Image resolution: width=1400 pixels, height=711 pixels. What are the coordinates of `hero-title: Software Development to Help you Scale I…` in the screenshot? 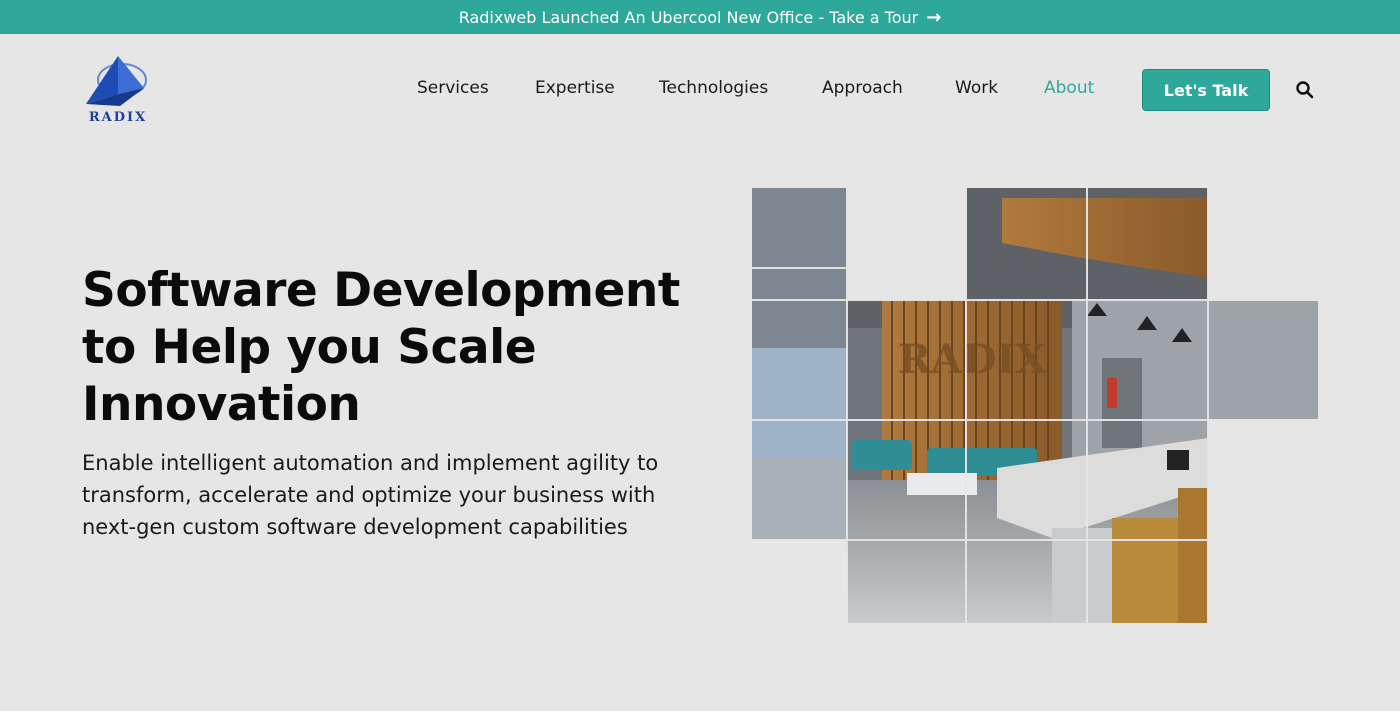 It's located at (381, 347).